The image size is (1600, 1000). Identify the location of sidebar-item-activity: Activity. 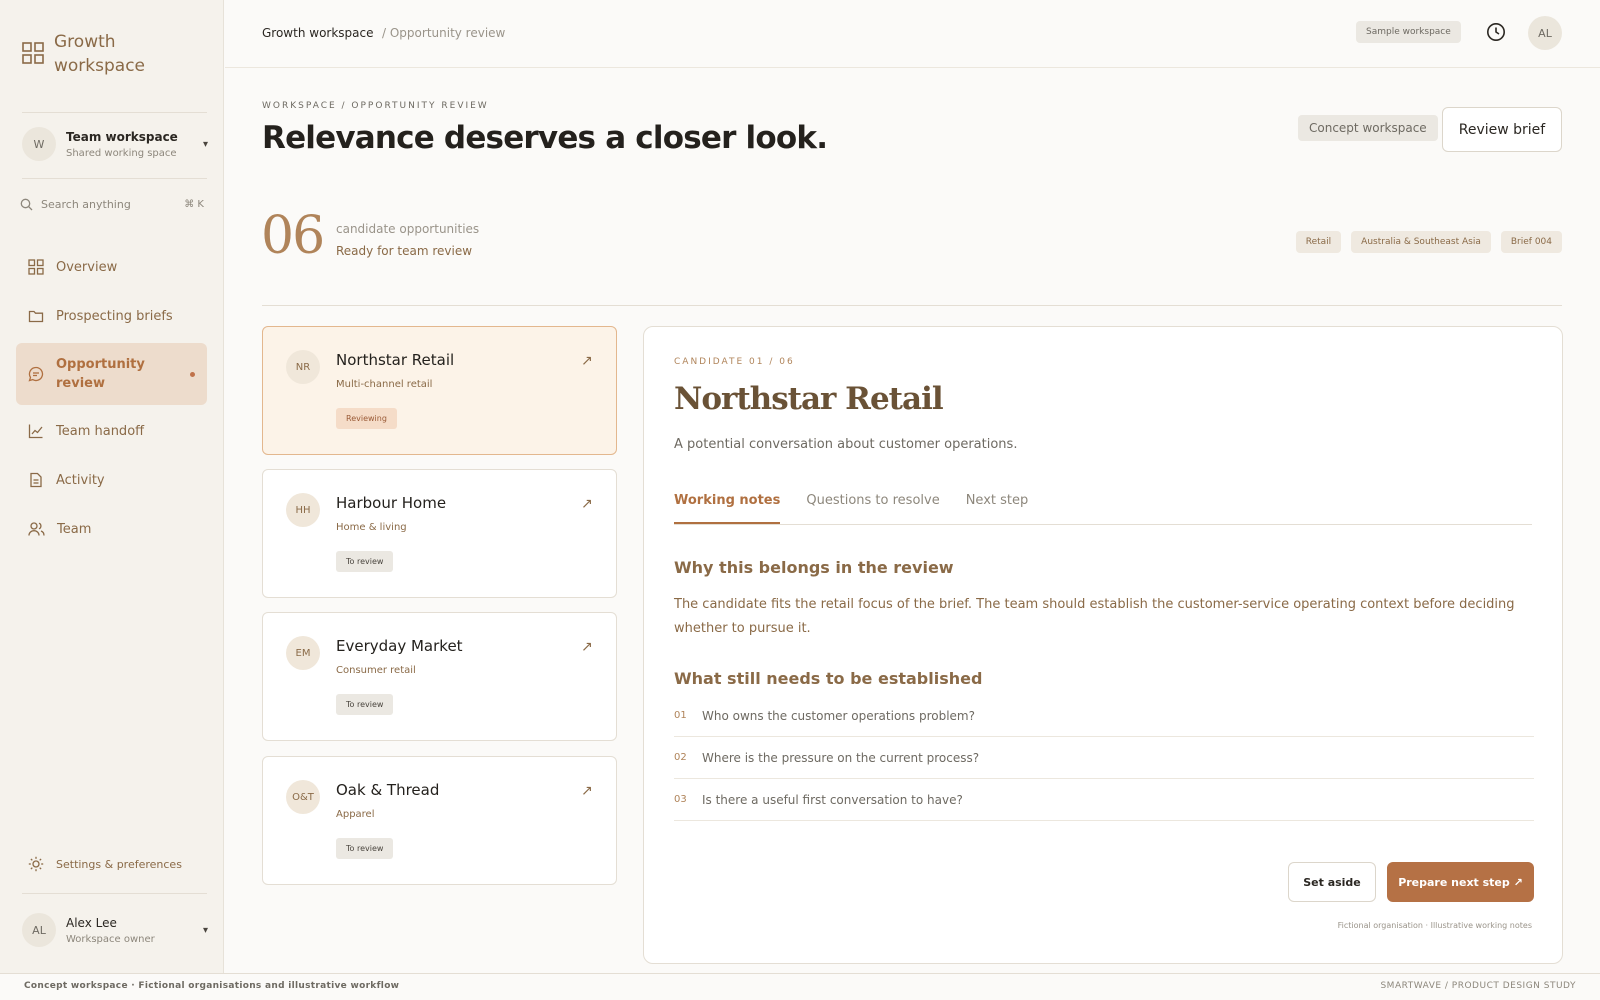
(111, 480).